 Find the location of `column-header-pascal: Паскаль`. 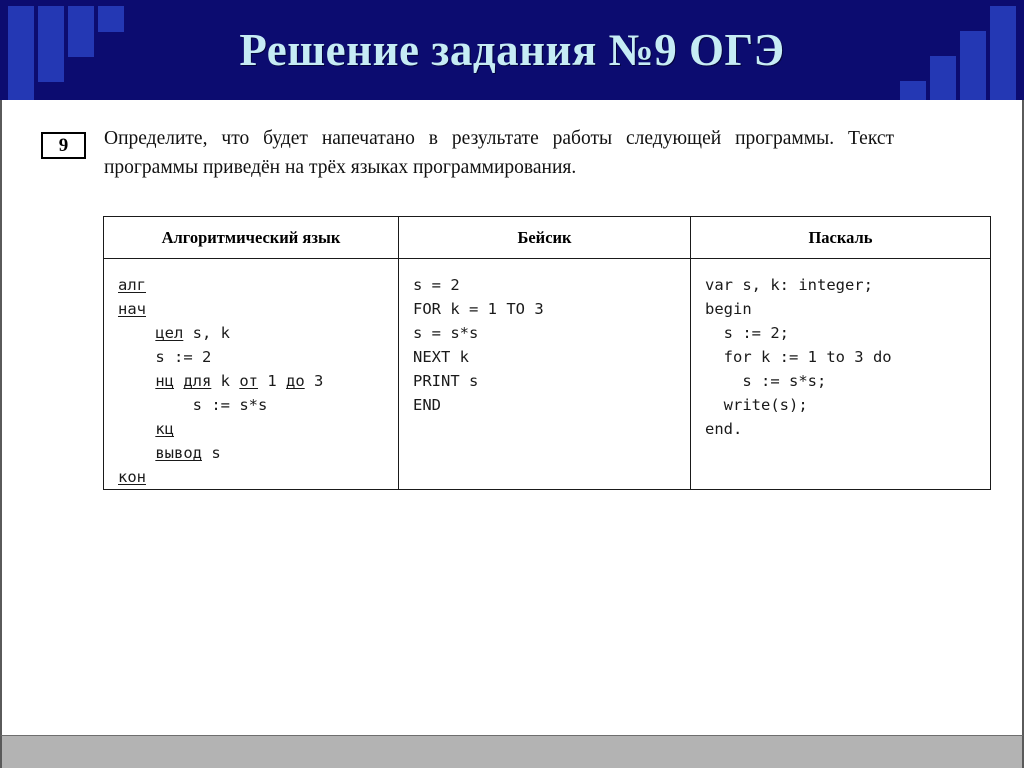

column-header-pascal: Паскаль is located at coordinates (840, 237).